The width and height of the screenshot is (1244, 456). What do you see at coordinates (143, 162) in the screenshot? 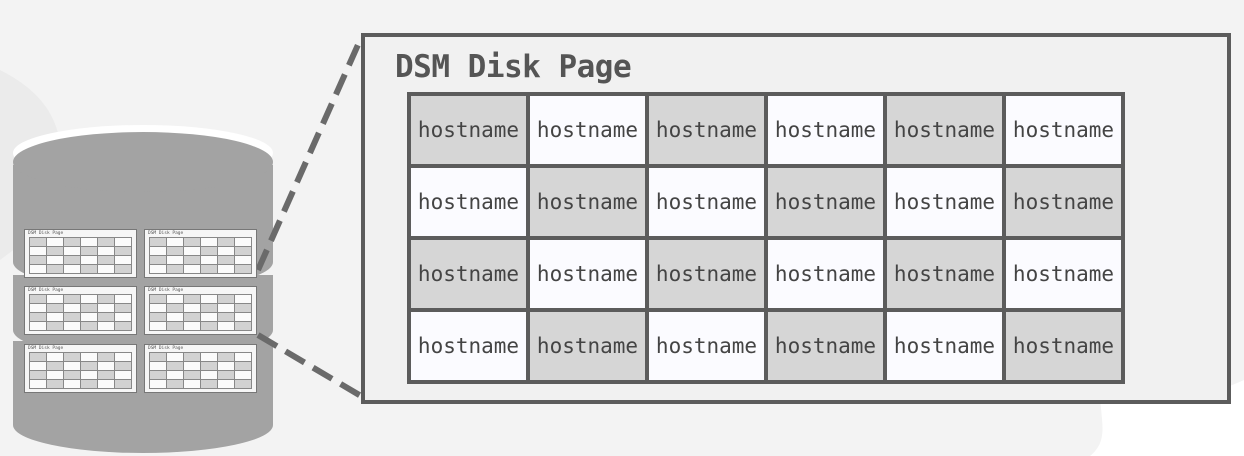
I see `cylinder-top-cap` at bounding box center [143, 162].